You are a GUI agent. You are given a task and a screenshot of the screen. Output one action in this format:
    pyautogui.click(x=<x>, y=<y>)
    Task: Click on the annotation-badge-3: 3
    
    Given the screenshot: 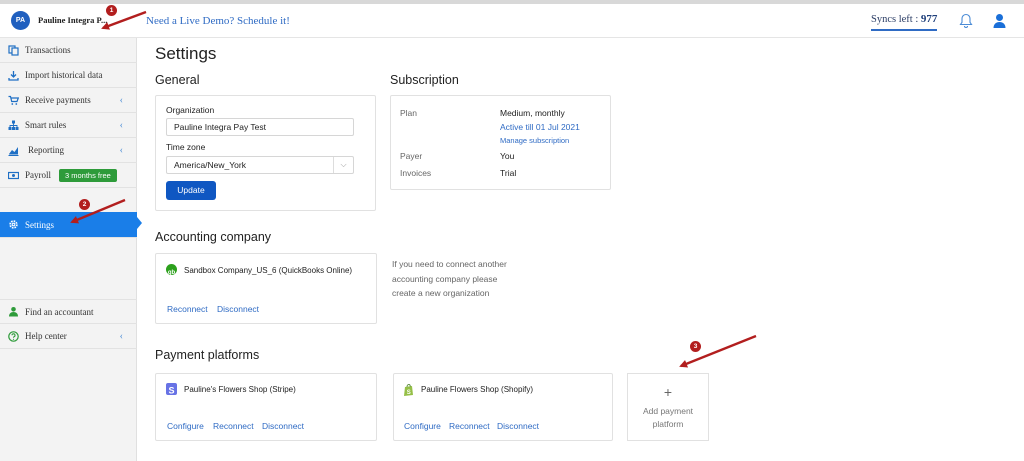 What is the action you would take?
    pyautogui.click(x=695, y=346)
    